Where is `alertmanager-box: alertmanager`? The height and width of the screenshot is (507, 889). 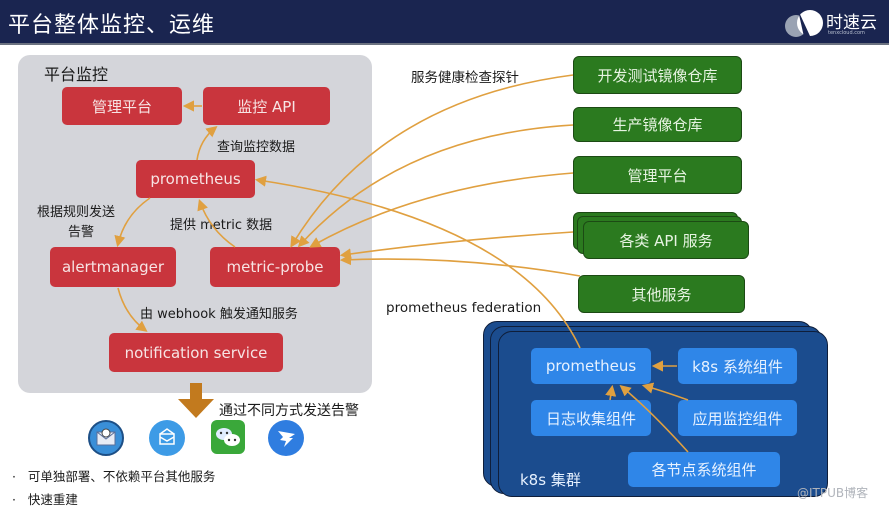 alertmanager-box: alertmanager is located at coordinates (113, 267).